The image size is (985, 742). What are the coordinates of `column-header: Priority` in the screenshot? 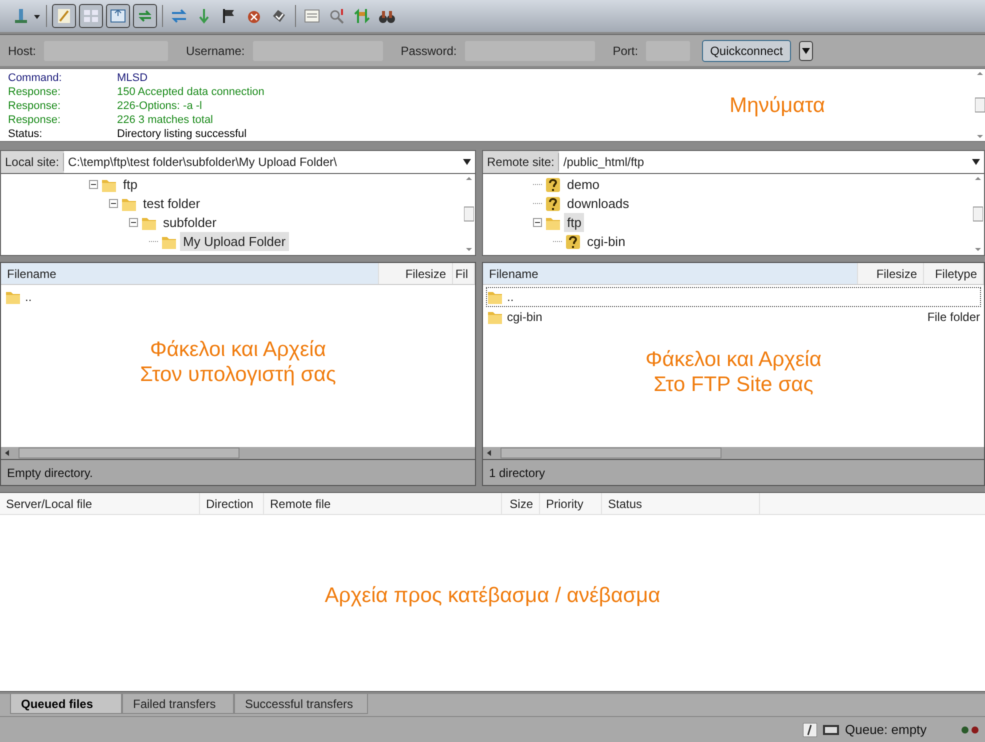 It's located at (571, 503).